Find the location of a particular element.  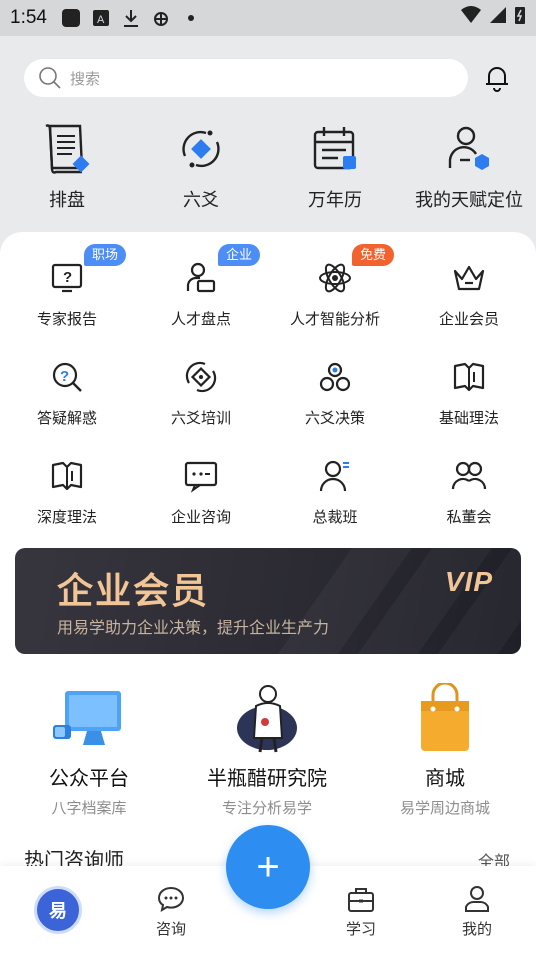

report-icon: ? is located at coordinates (67, 278).